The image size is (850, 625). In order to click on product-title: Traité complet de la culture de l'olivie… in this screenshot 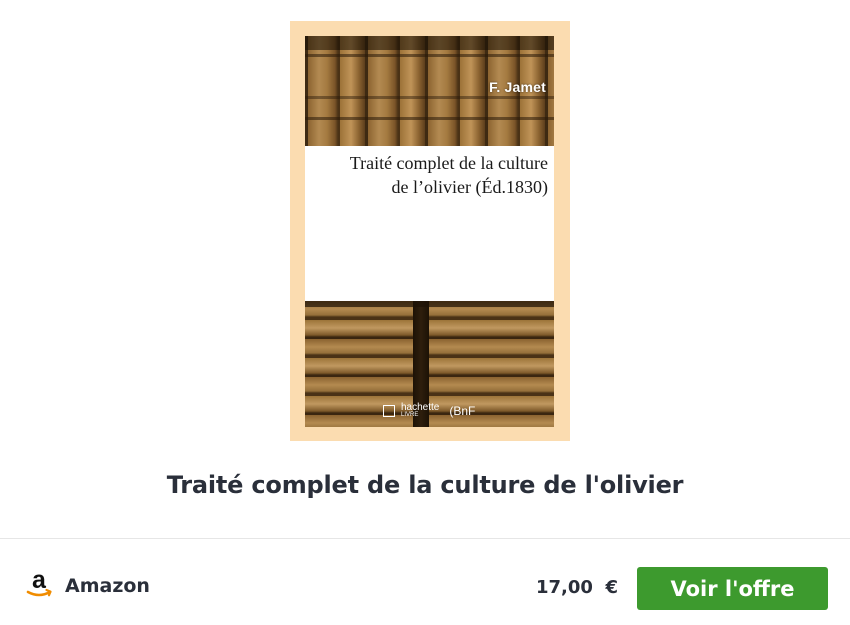, I will do `click(425, 485)`.